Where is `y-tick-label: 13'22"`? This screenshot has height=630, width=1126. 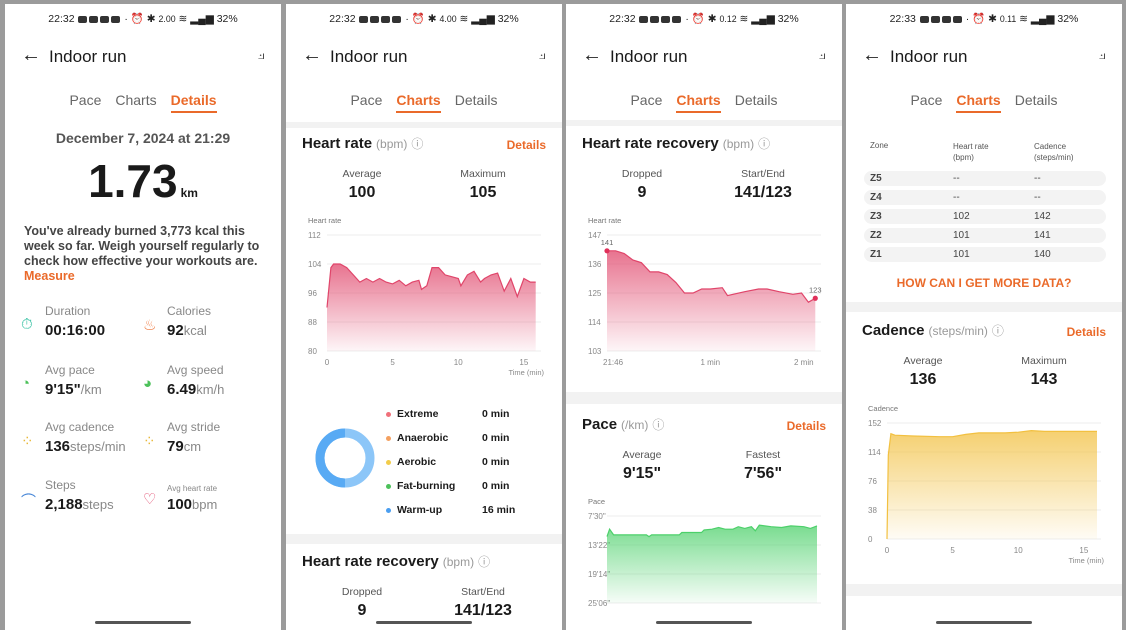
y-tick-label: 13'22" is located at coordinates (599, 545).